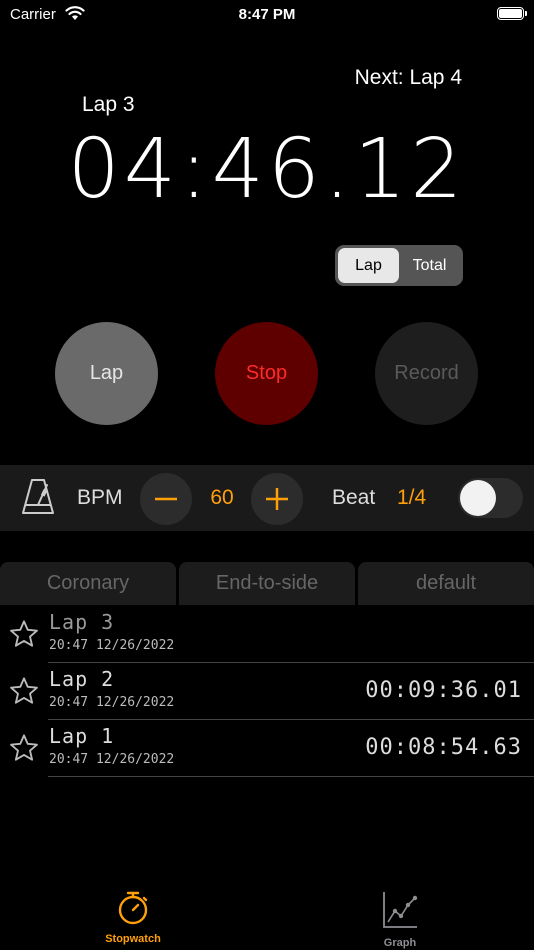 Image resolution: width=534 pixels, height=950 pixels. I want to click on lap-time: 00:09:36.01, so click(443, 690).